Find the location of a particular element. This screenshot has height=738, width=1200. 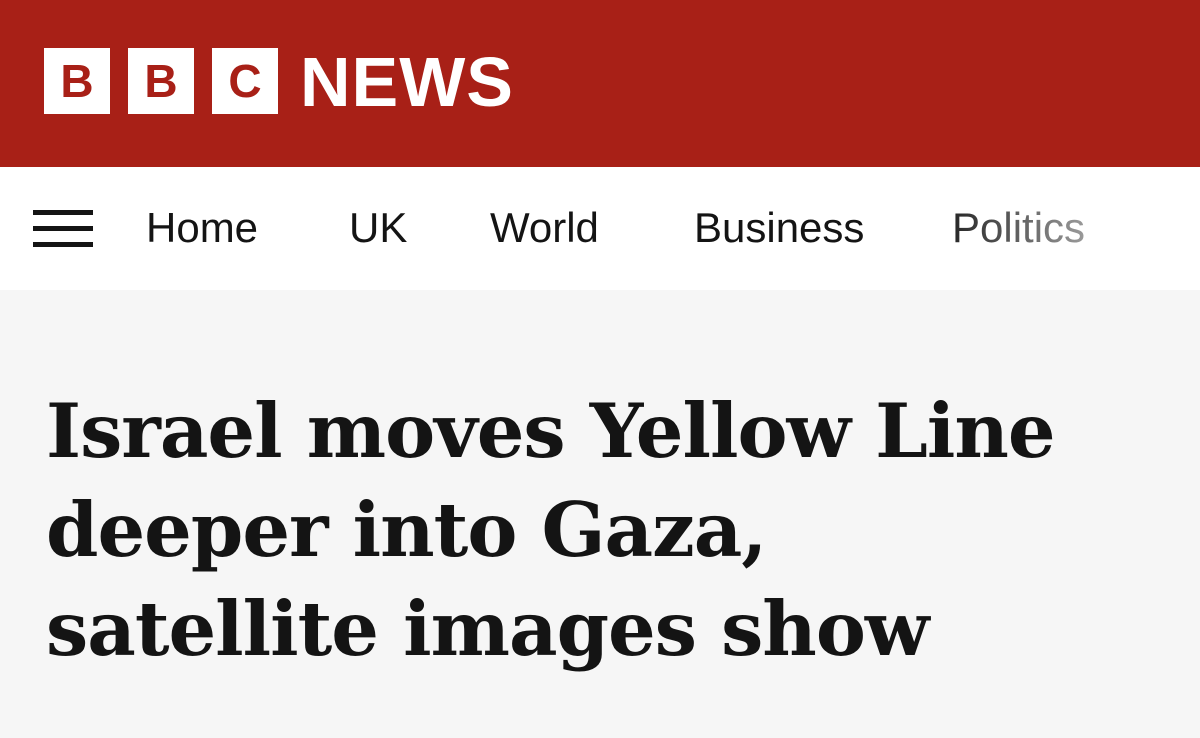

headline-line: satellite images show is located at coordinates (487, 629).